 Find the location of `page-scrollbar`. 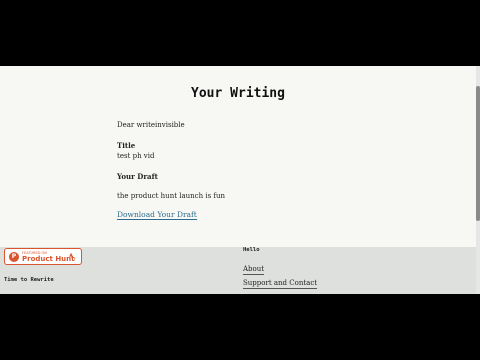

page-scrollbar is located at coordinates (478, 180).